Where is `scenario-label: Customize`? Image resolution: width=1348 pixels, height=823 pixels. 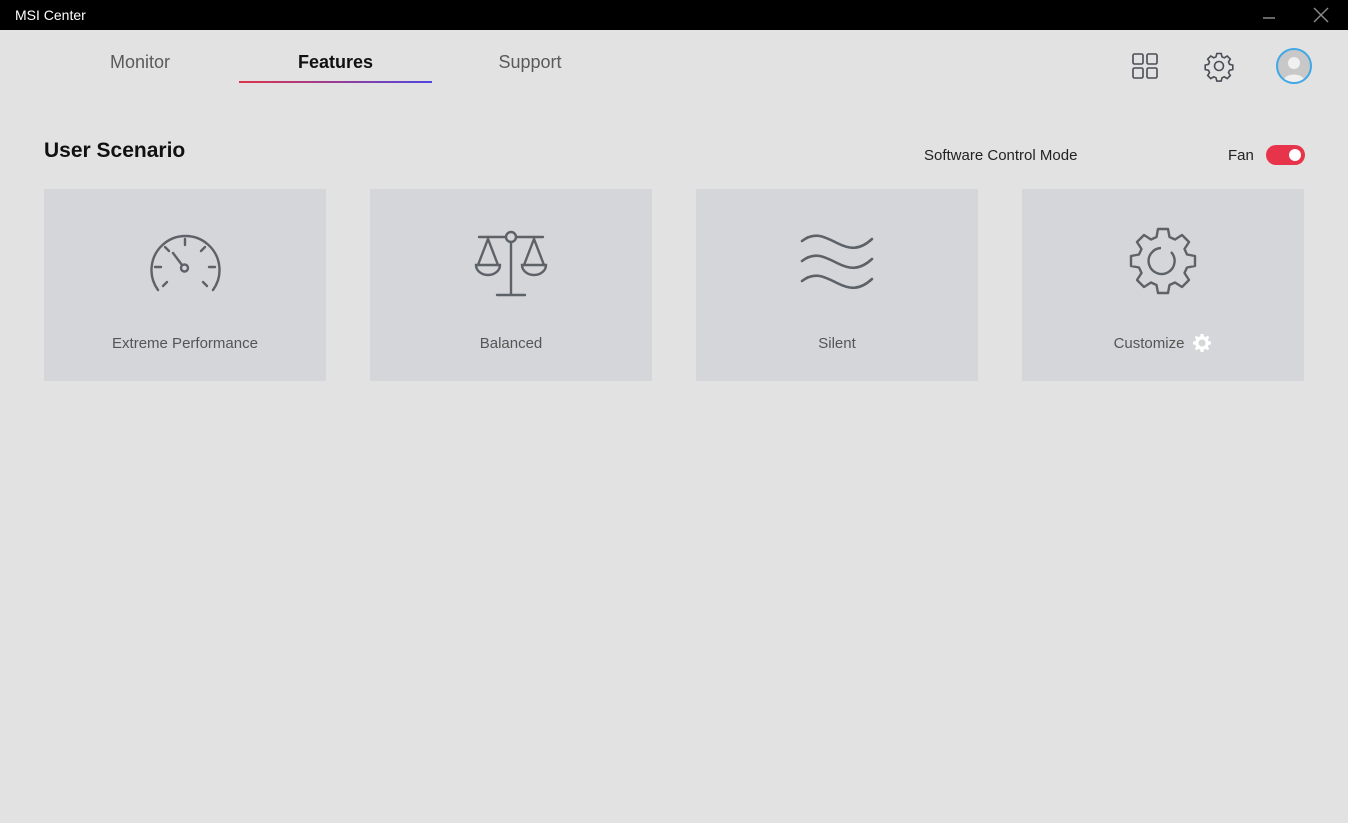 scenario-label: Customize is located at coordinates (1149, 343).